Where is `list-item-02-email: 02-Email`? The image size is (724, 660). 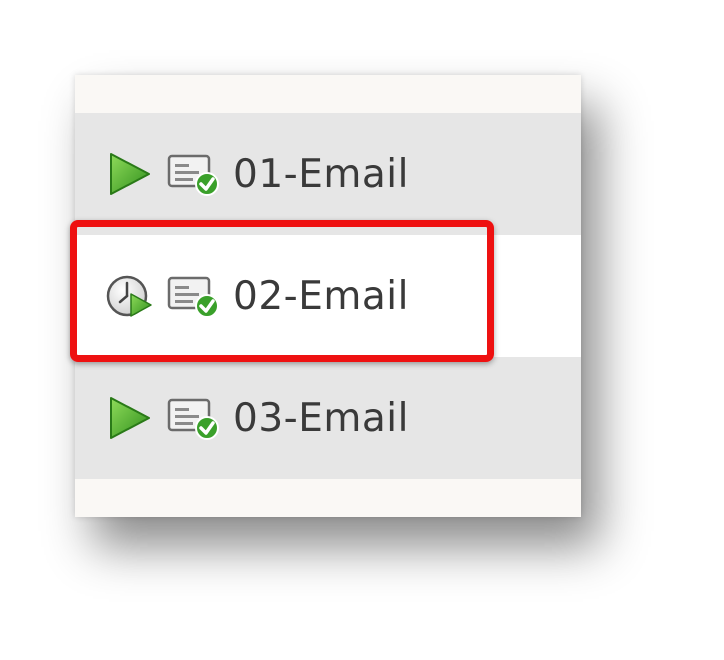
list-item-02-email: 02-Email is located at coordinates (328, 296).